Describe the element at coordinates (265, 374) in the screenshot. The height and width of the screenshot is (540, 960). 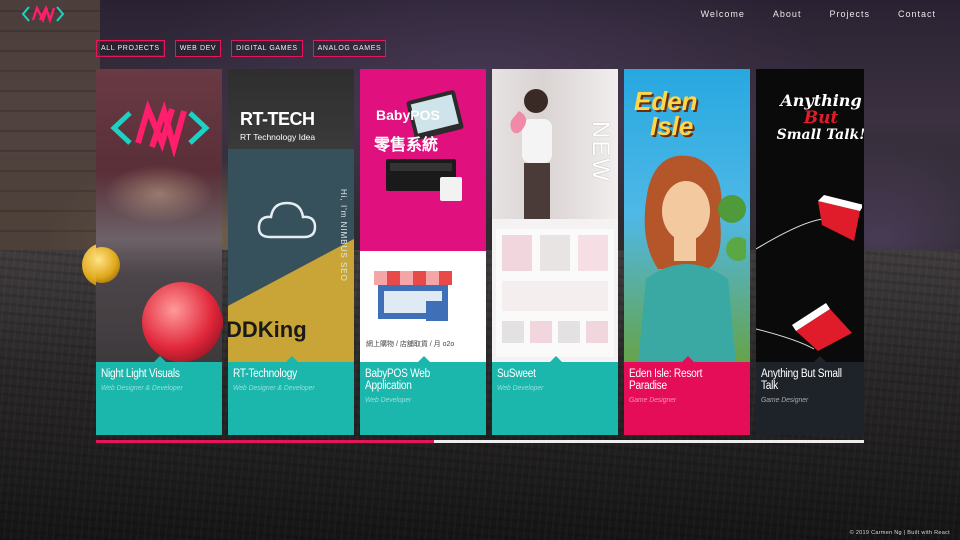
I see `project-title: RT-Technology` at that location.